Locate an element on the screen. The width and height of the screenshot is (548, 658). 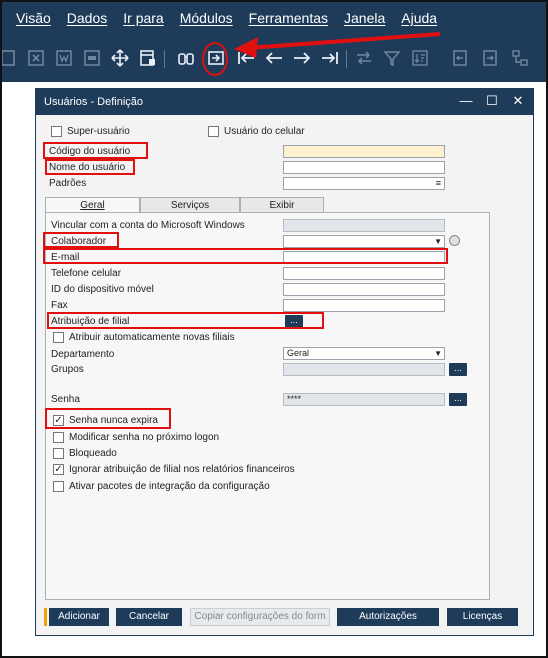
dialog-title: Usuários - Definição is located at coordinates (94, 102).